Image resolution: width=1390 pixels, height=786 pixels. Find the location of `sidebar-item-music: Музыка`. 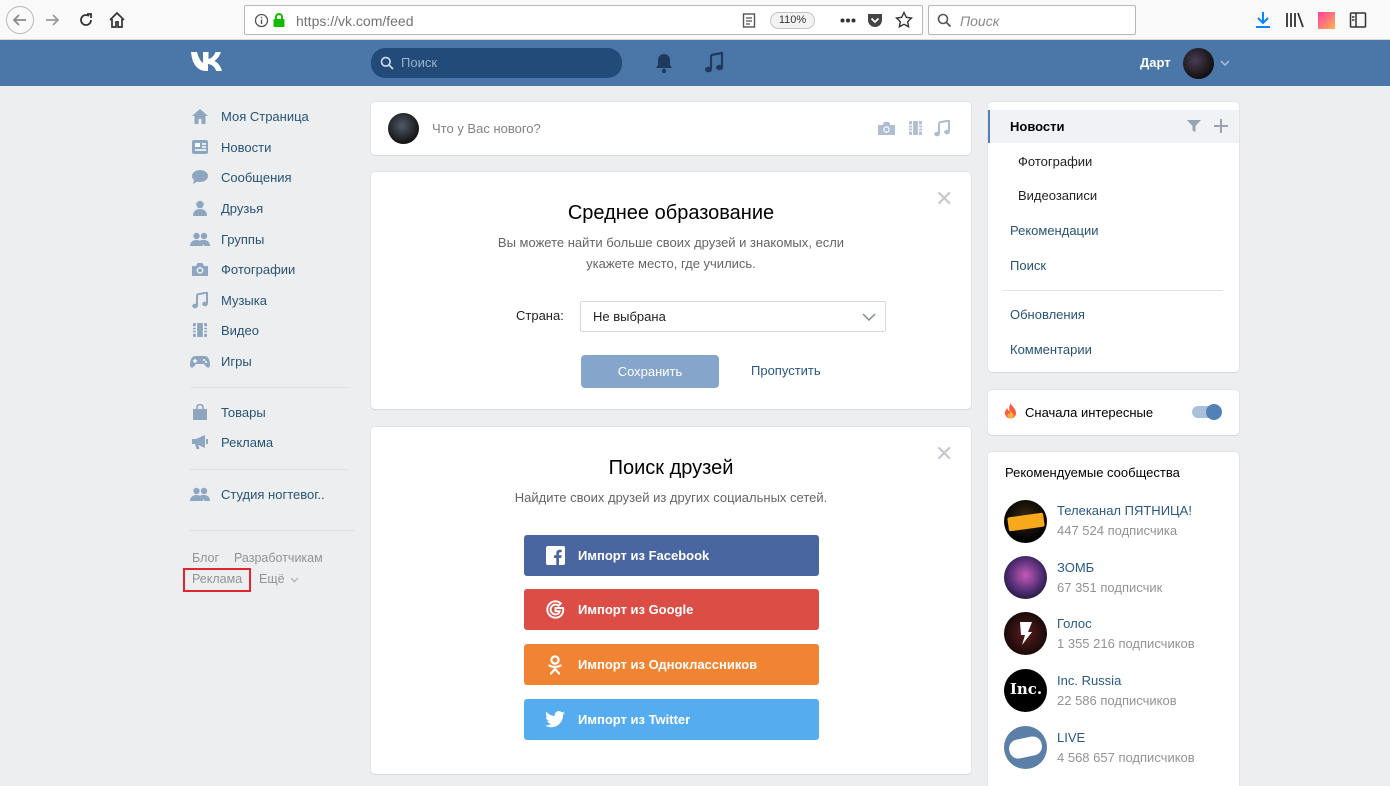

sidebar-item-music: Музыка is located at coordinates (228, 300).